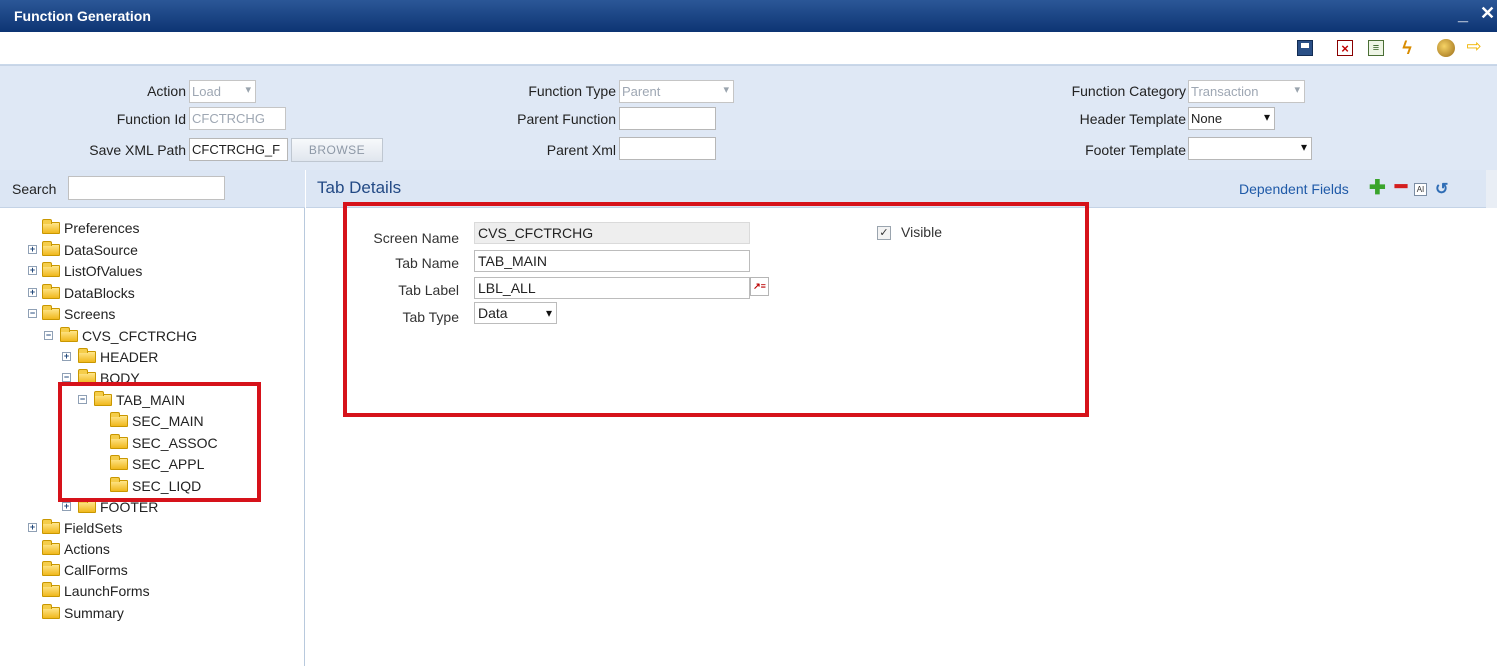 The height and width of the screenshot is (666, 1497). I want to click on action-select: Load ▾, so click(222, 91).